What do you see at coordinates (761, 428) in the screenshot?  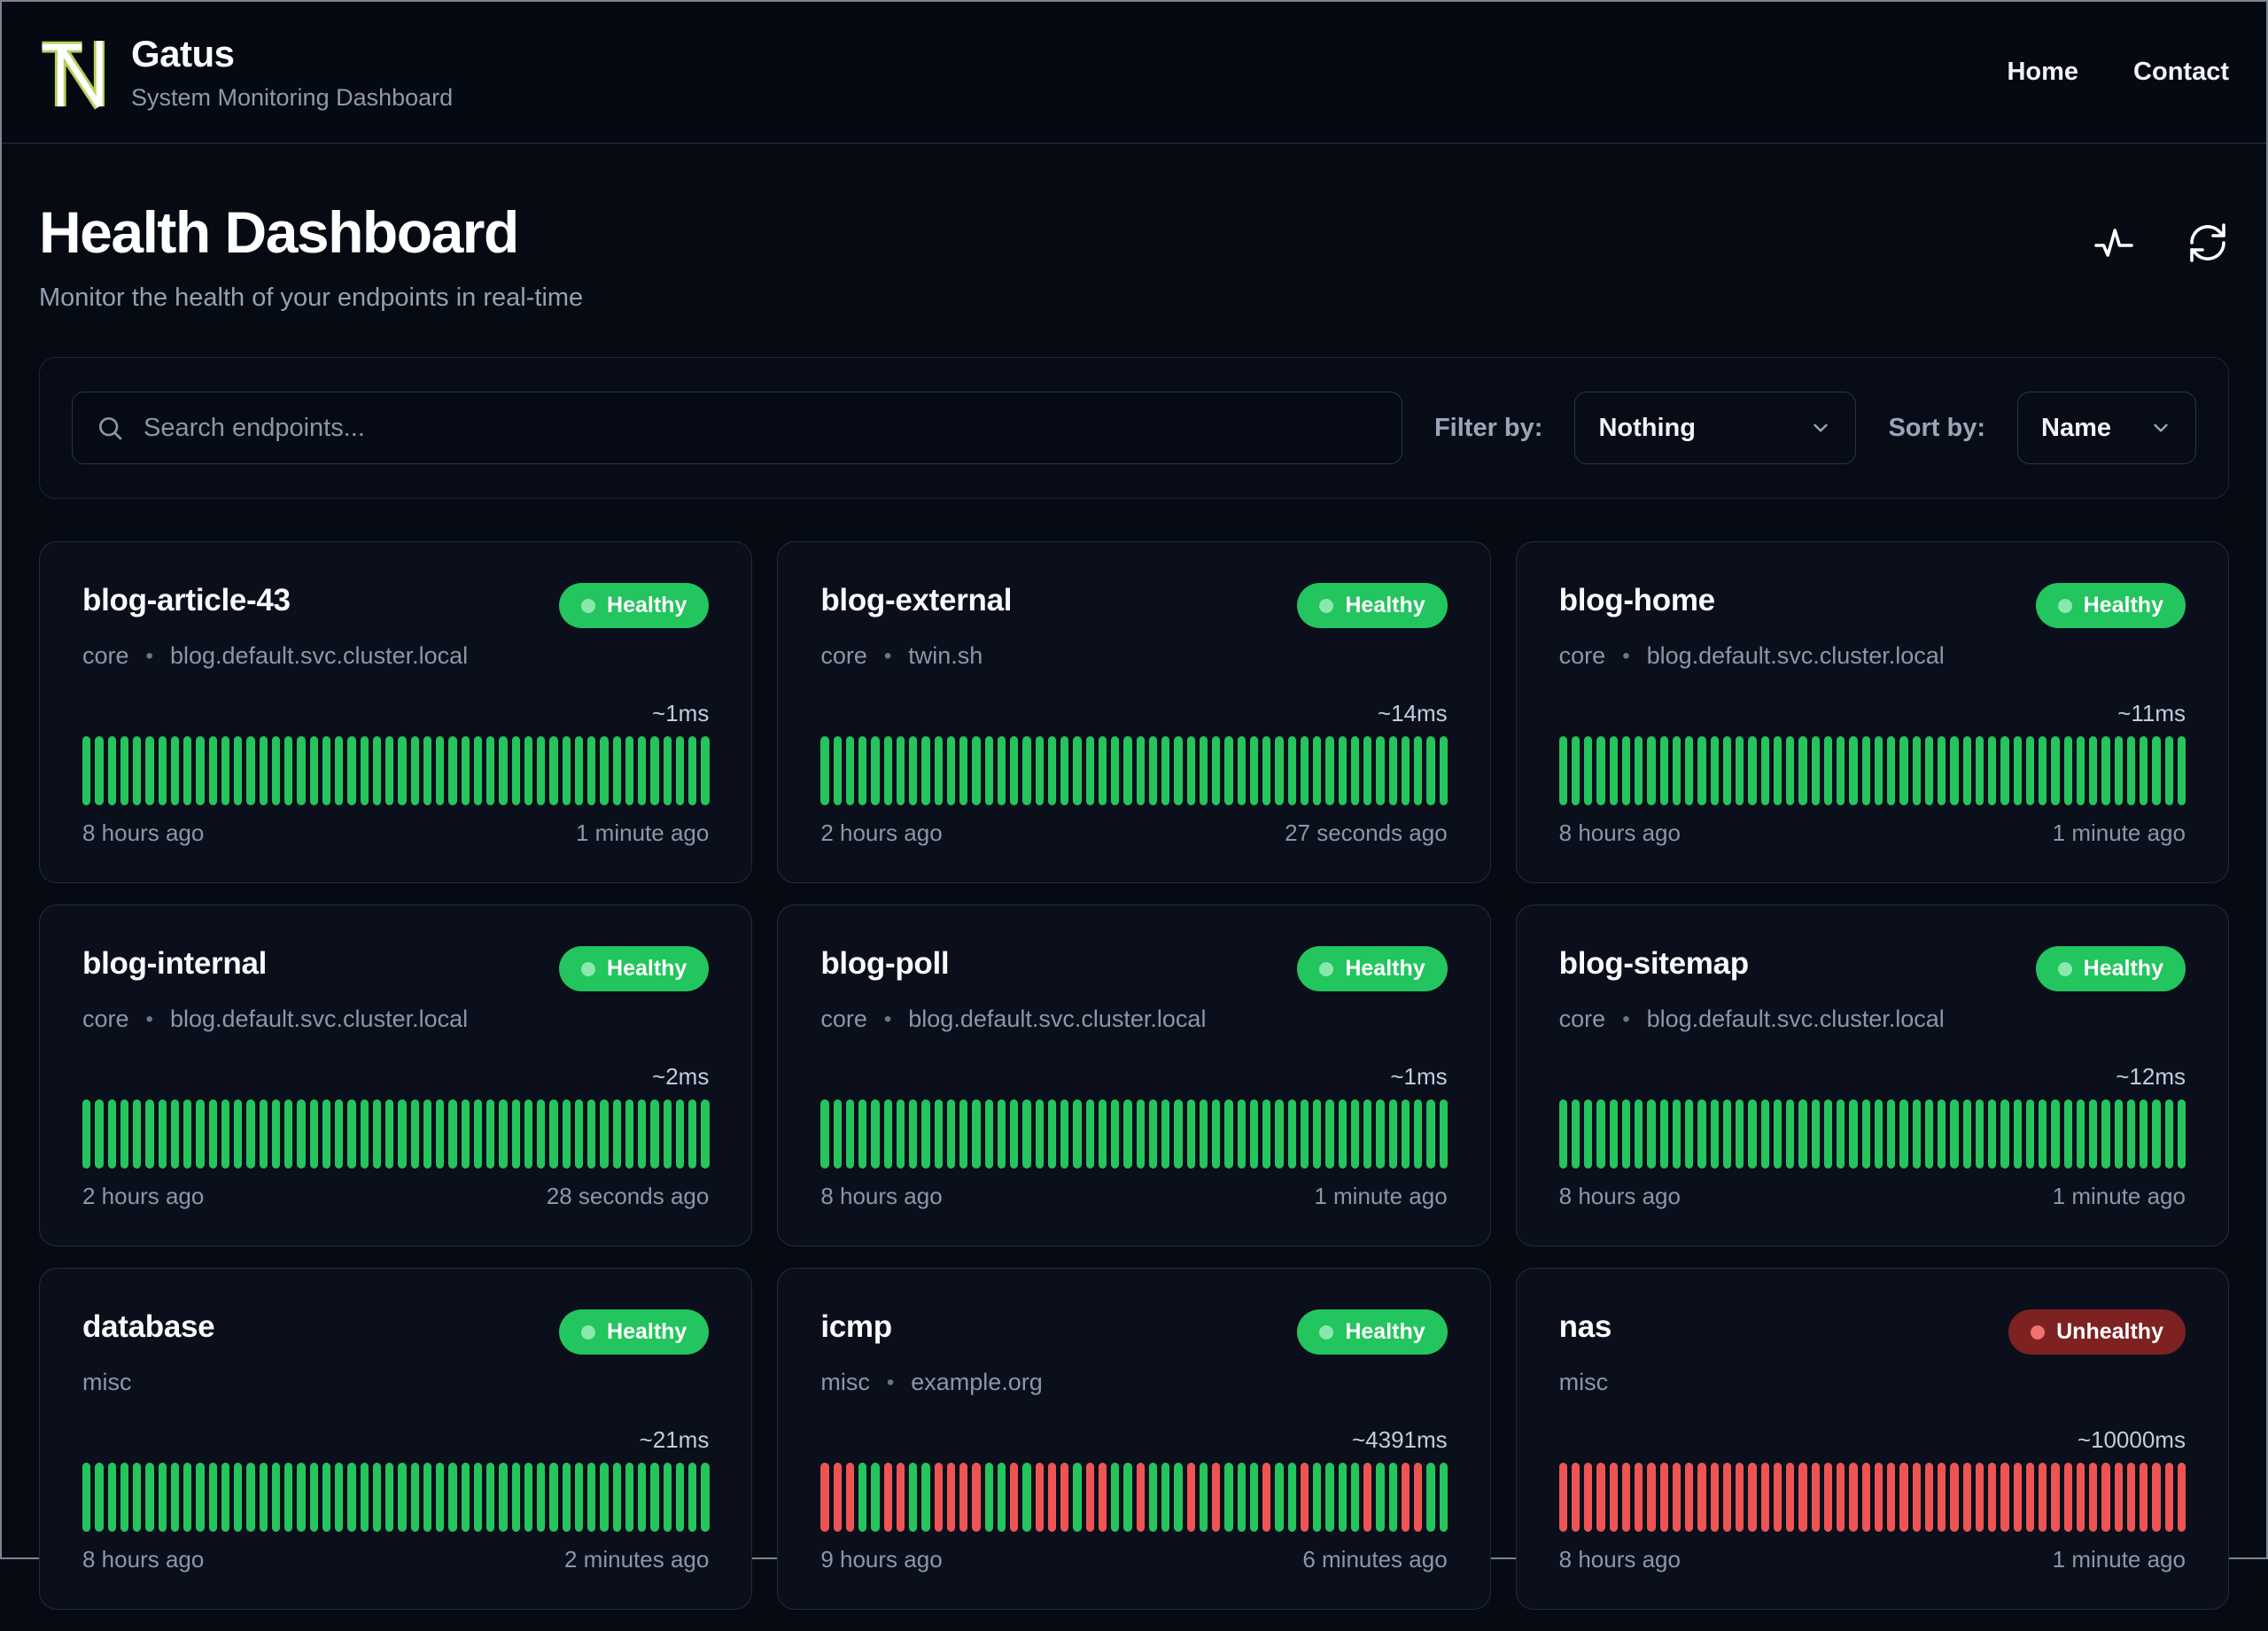 I see `search-input` at bounding box center [761, 428].